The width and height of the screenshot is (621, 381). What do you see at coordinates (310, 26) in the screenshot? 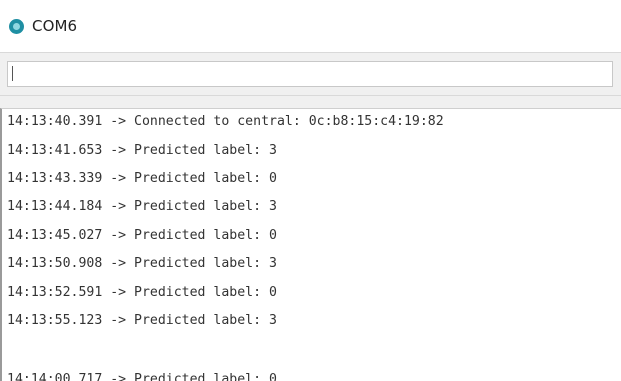
I see `title-bar: COM6` at bounding box center [310, 26].